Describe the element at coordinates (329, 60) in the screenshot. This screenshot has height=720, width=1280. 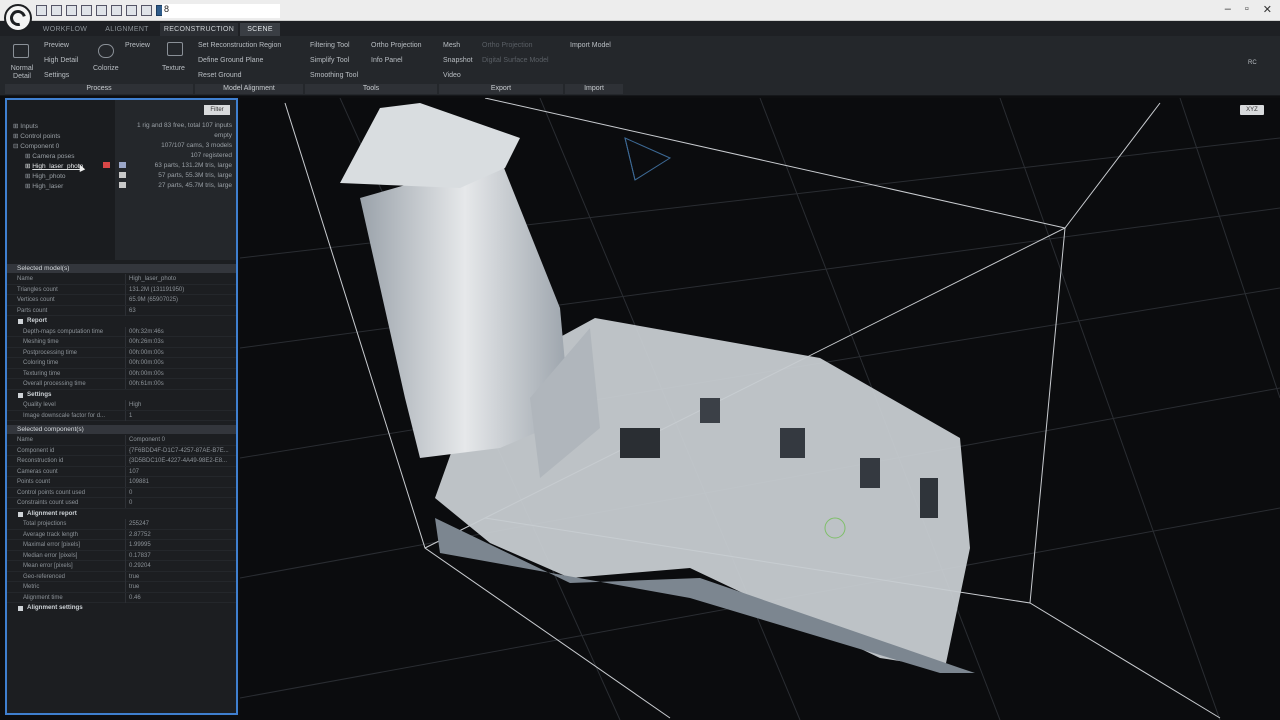
I see `simplify-tool-button: Simplify Tool` at that location.